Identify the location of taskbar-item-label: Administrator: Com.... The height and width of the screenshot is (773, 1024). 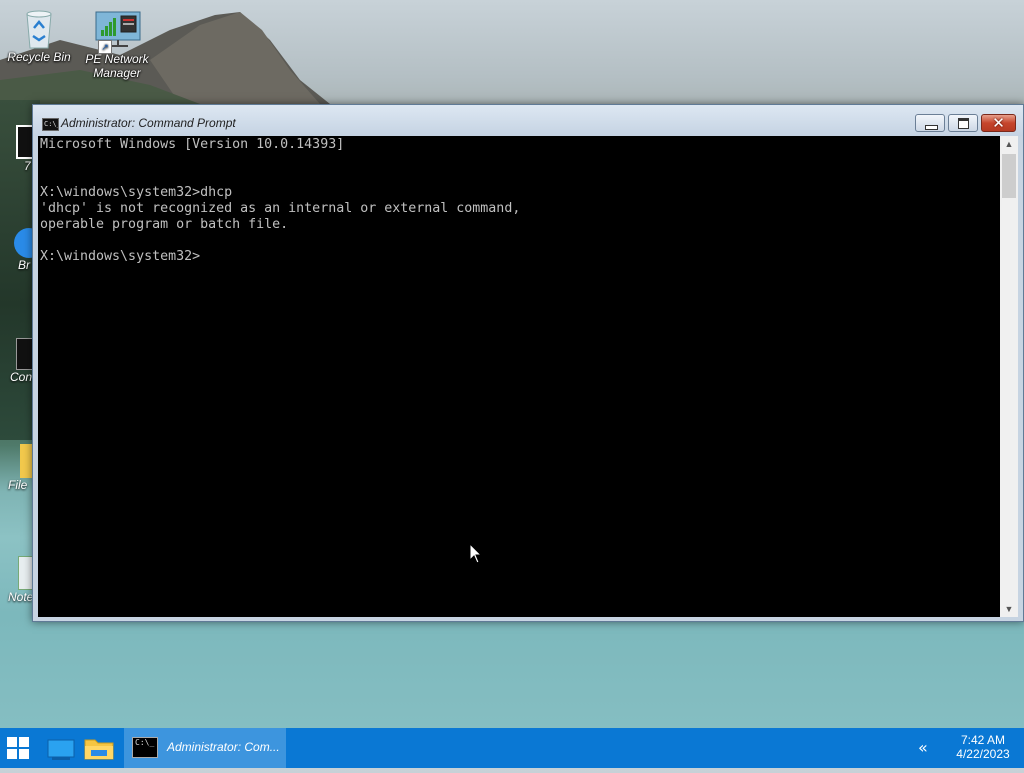
(223, 747).